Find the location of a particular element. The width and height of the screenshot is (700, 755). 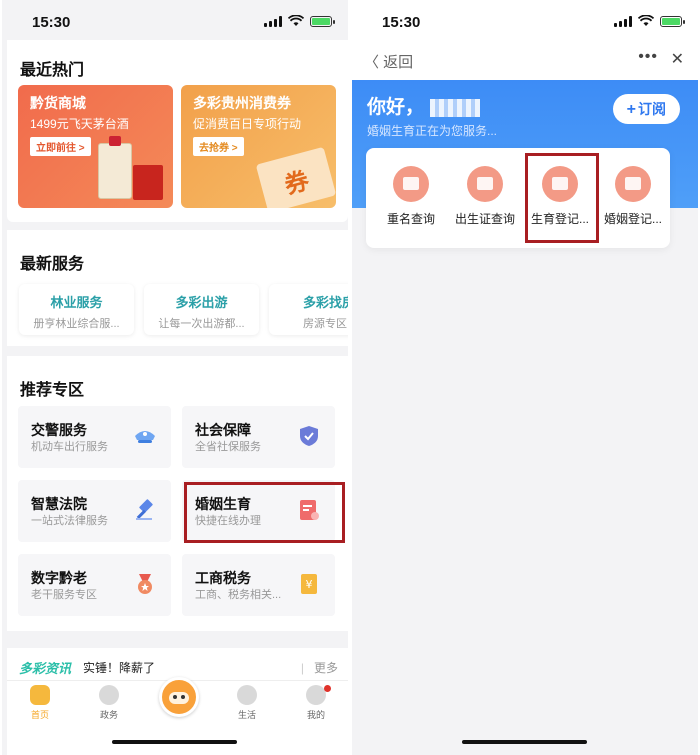

news-more-link: 更多 is located at coordinates (319, 667).